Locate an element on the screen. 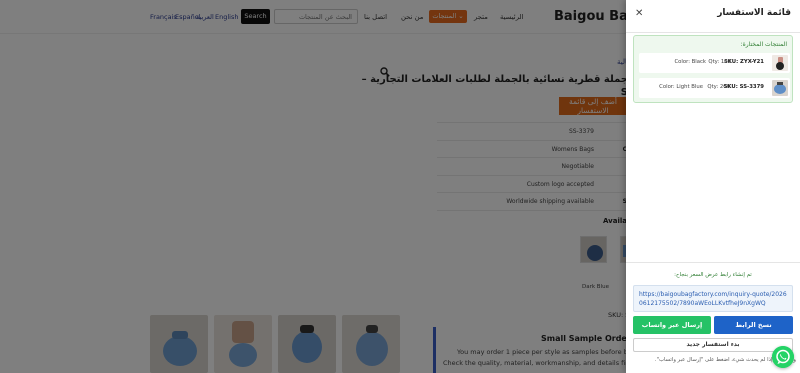  item-qty: Qty: 200 is located at coordinates (718, 87).